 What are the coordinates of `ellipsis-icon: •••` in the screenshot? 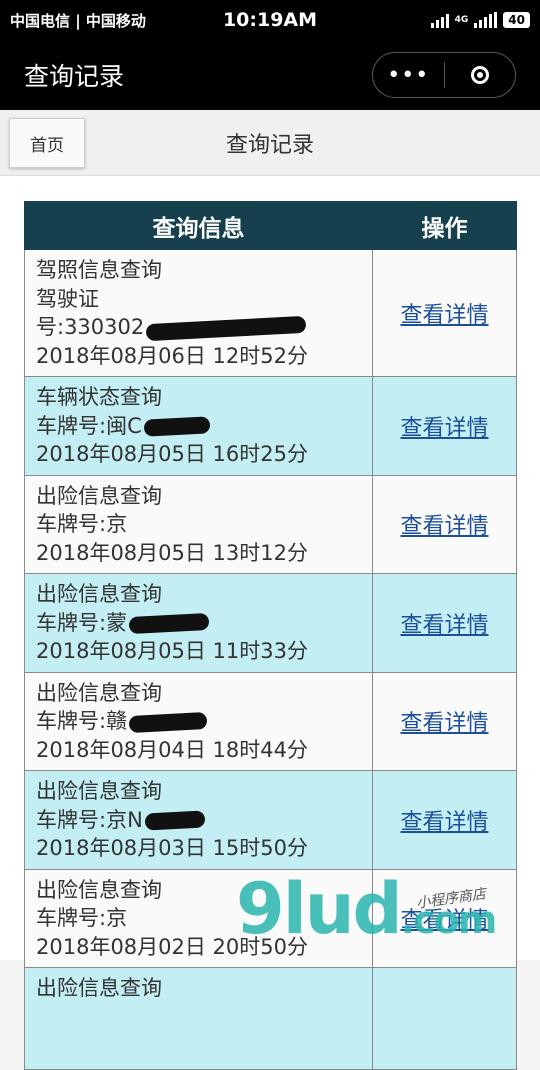 It's located at (408, 75).